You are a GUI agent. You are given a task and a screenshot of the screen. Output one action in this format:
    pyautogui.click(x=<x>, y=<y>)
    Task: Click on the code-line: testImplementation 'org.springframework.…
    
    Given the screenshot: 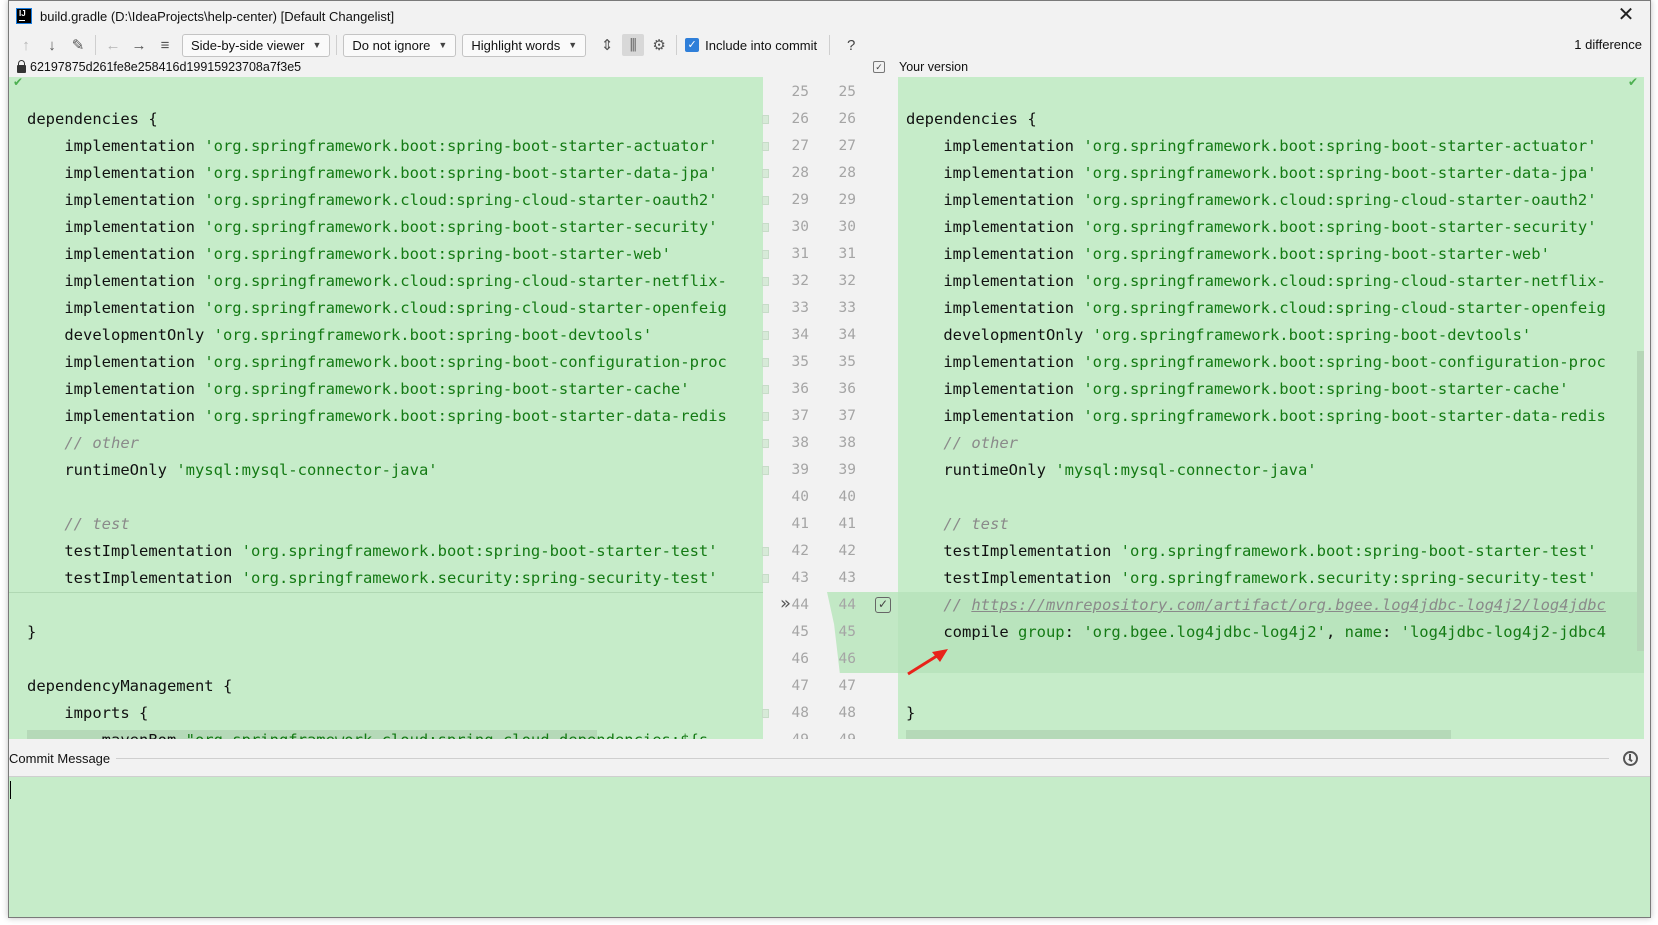 What is the action you would take?
    pyautogui.click(x=372, y=551)
    